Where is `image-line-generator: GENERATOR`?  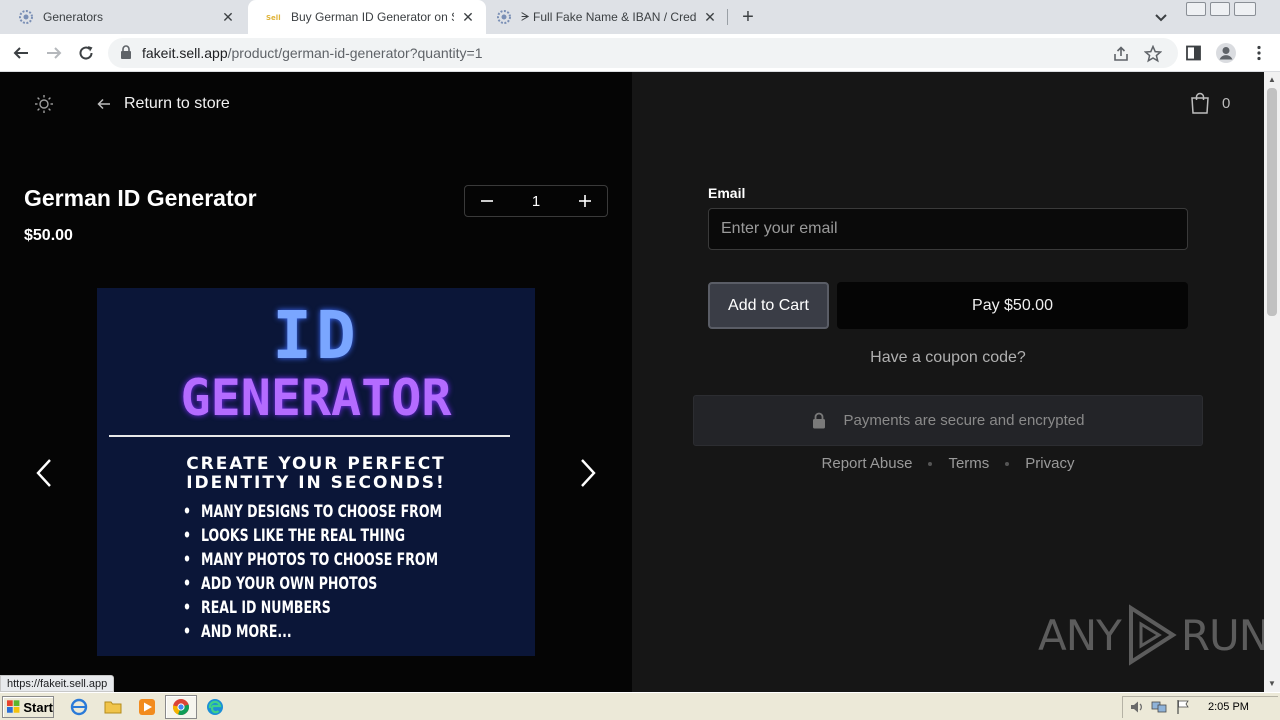 image-line-generator: GENERATOR is located at coordinates (316, 398).